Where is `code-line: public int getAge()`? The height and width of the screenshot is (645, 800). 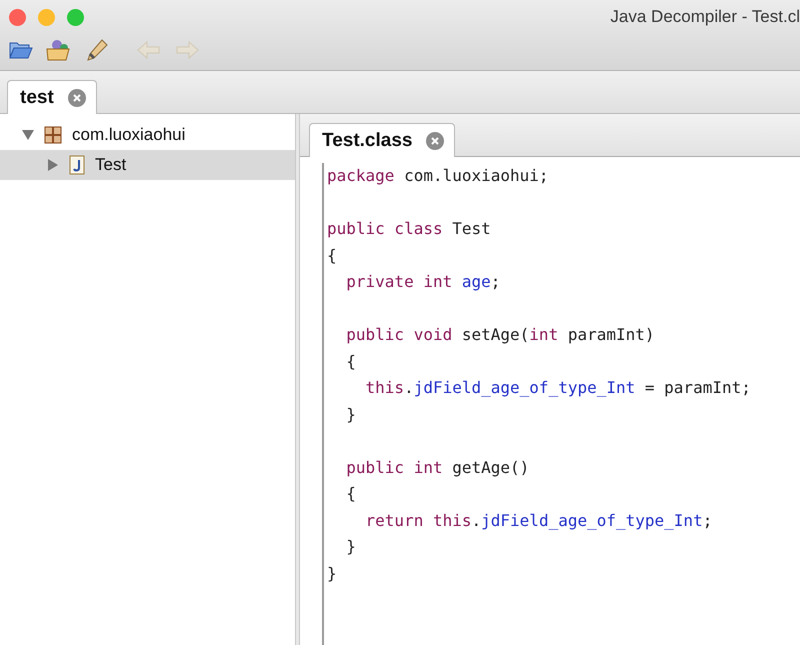 code-line: public int getAge() is located at coordinates (437, 467).